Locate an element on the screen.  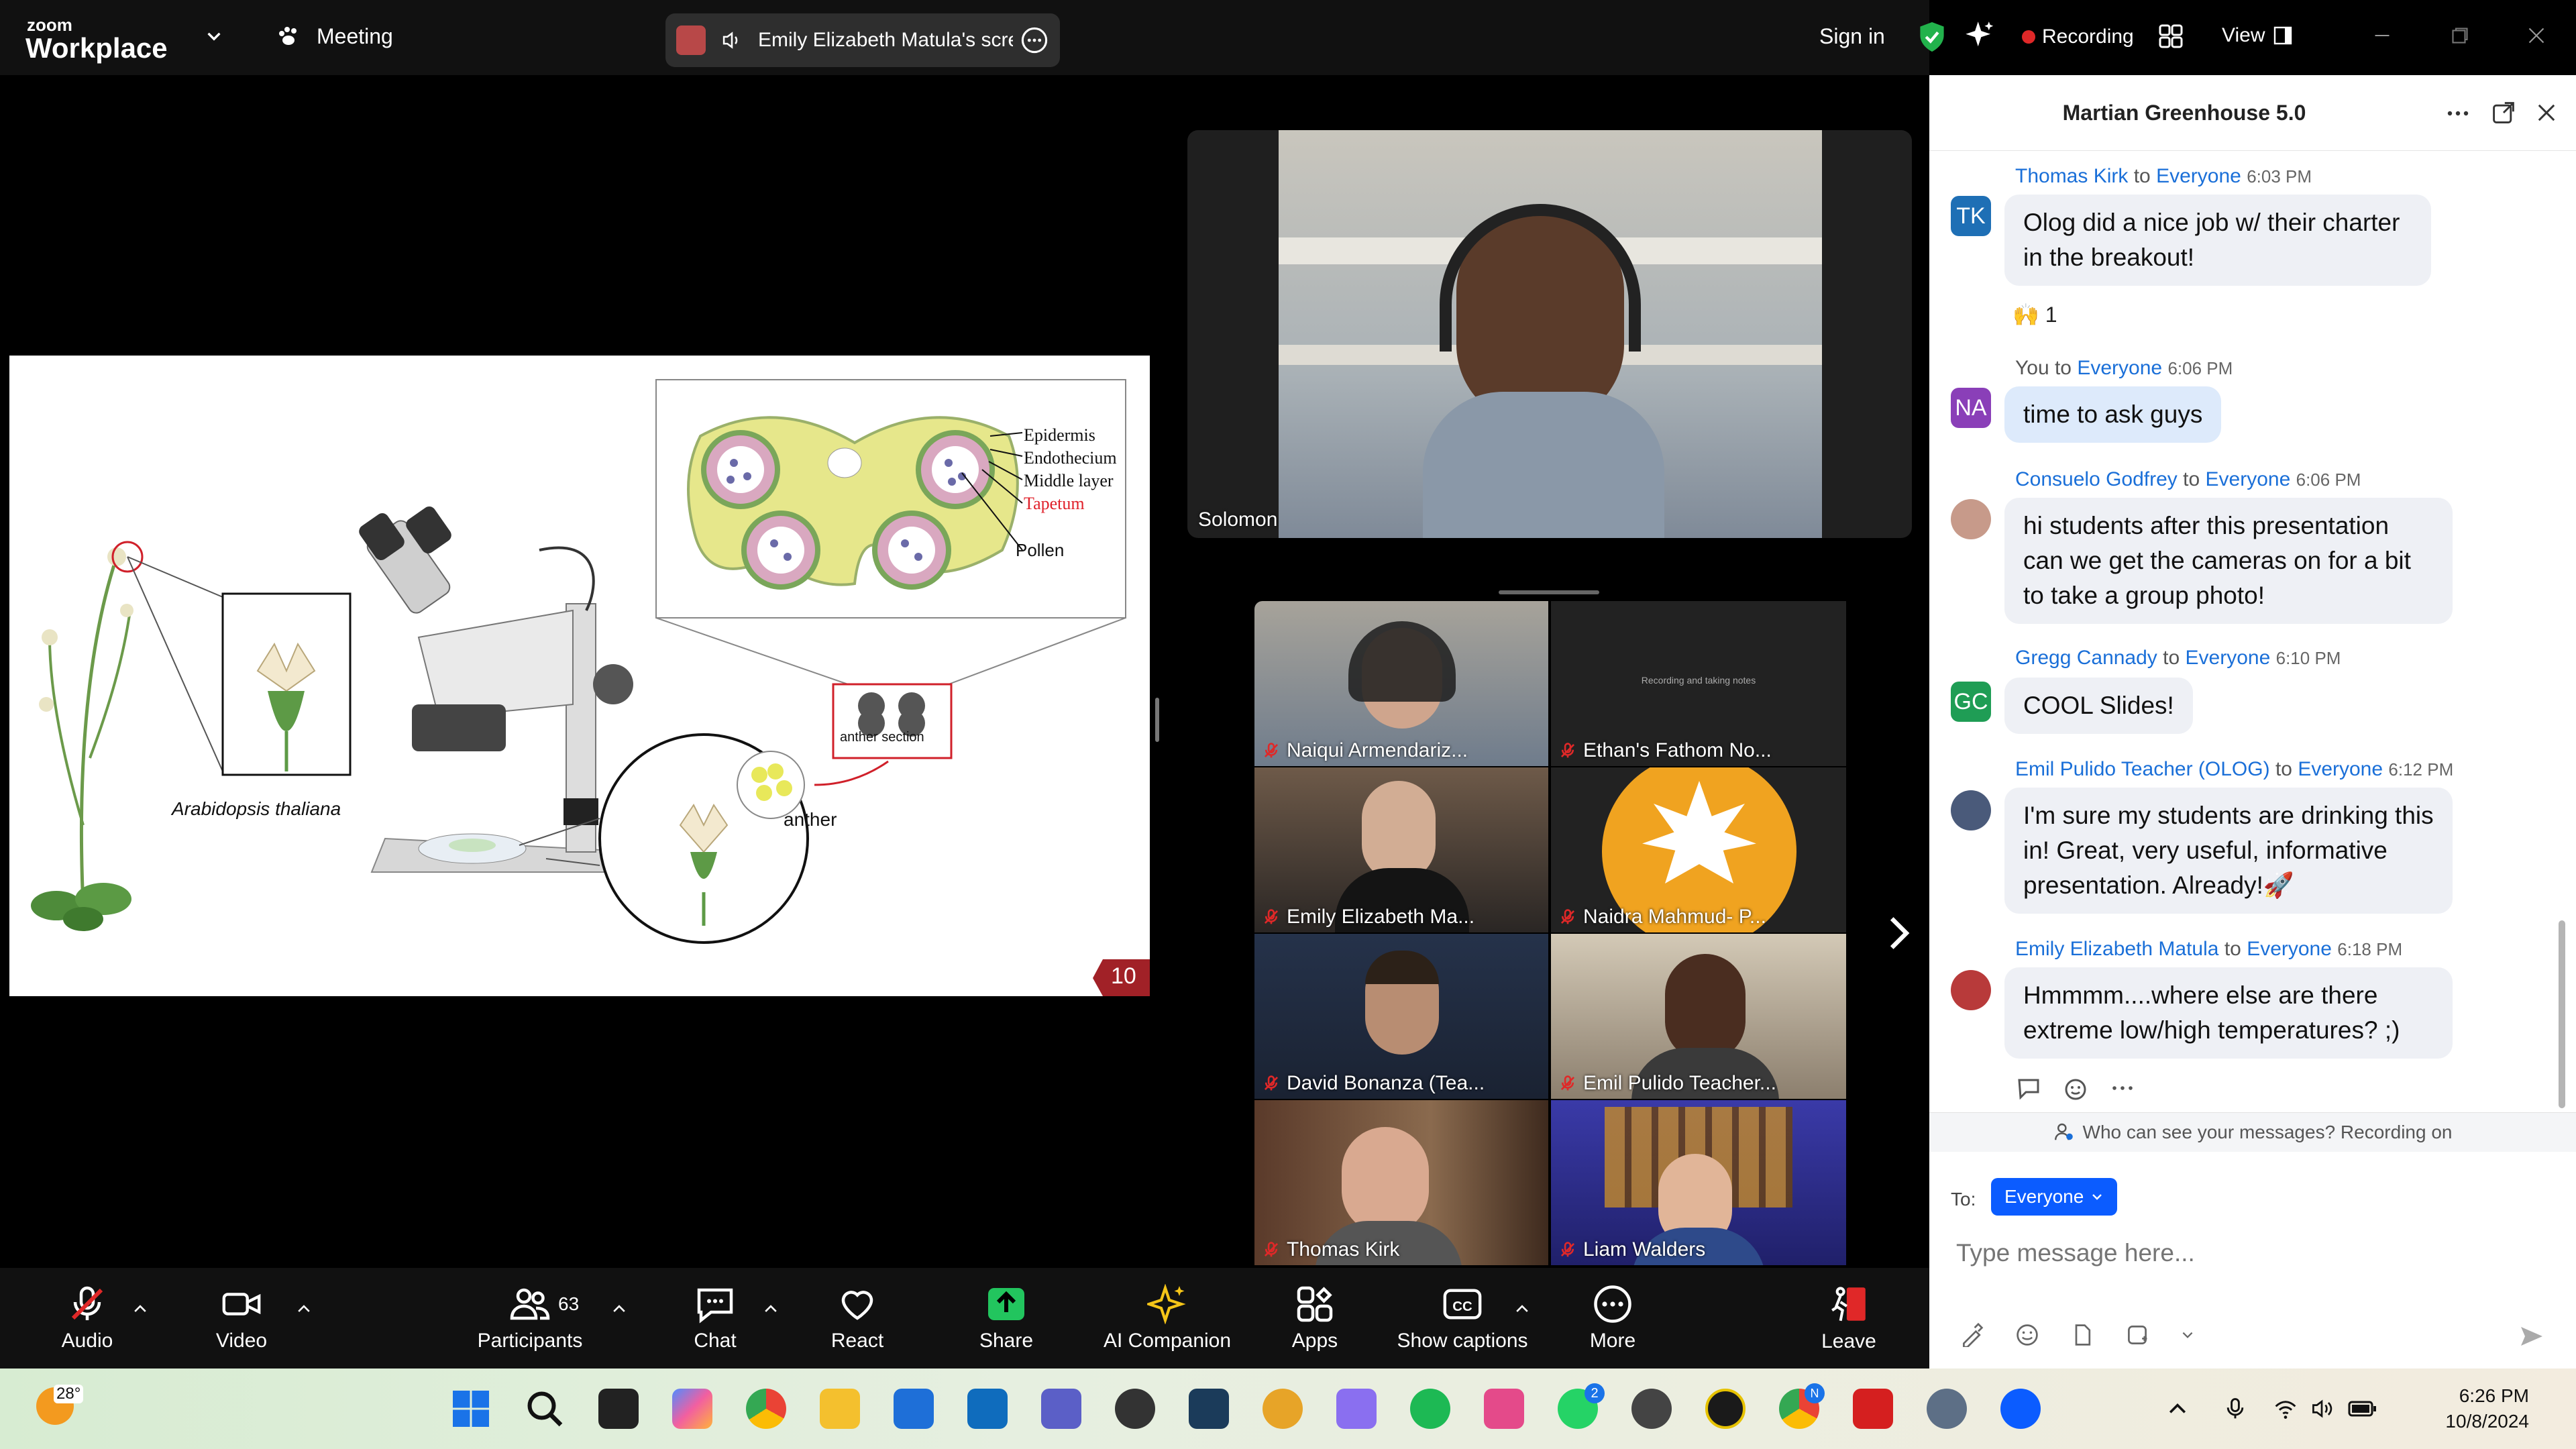
chat-chevron-icon is located at coordinates (771, 1309).